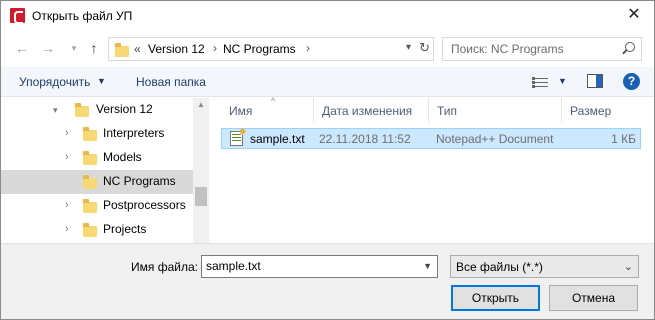 The height and width of the screenshot is (320, 655). Describe the element at coordinates (631, 81) in the screenshot. I see `help-icon: ?` at that location.